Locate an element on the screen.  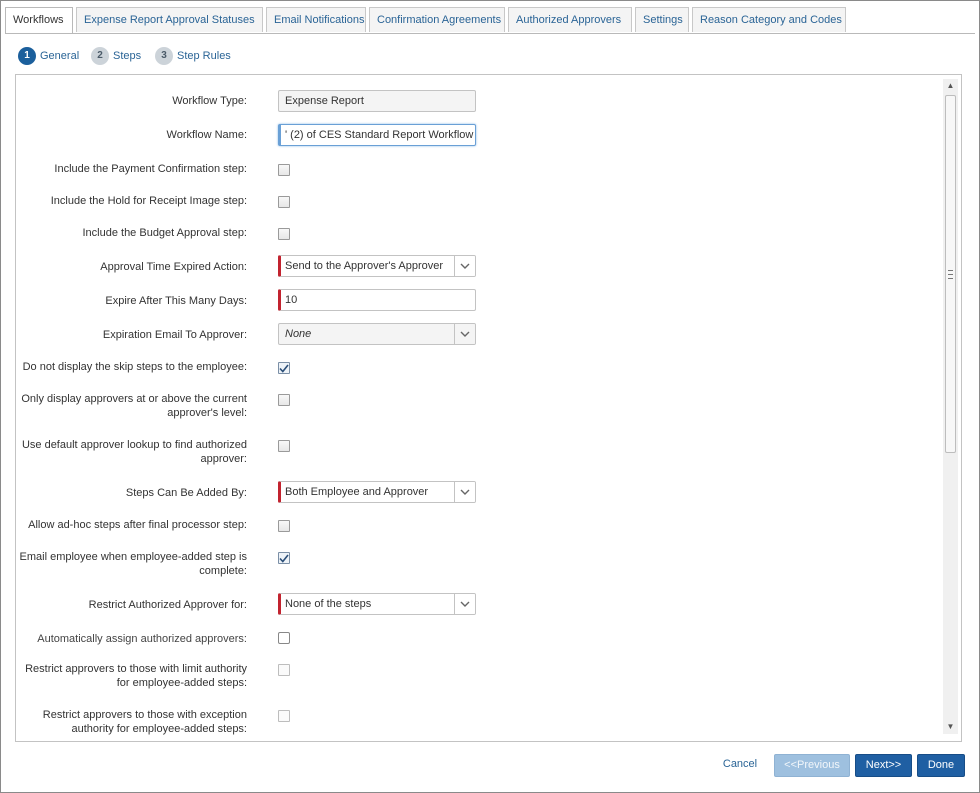
tab-reason-category-and-codes: Reason Category and Codes is located at coordinates (769, 19).